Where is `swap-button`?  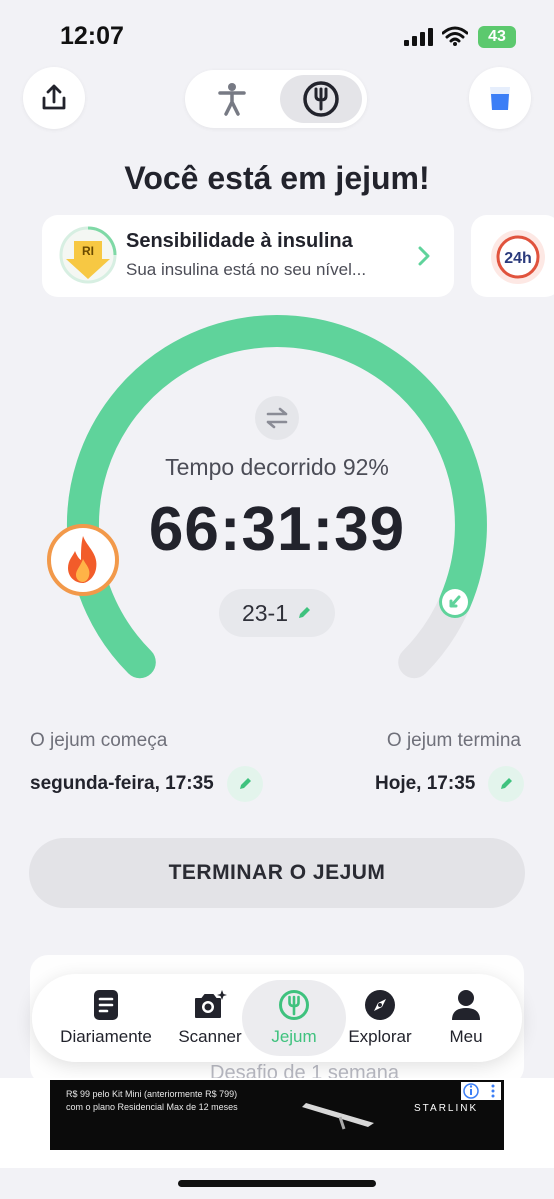 swap-button is located at coordinates (277, 418).